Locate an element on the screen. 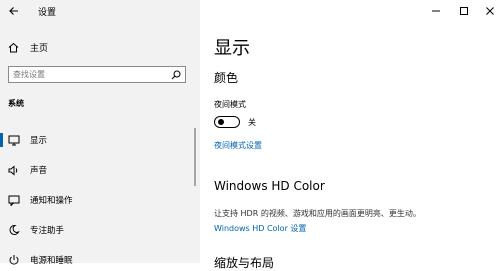 Image resolution: width=503 pixels, height=271 pixels. hd-color-description: 让支持 HDR 的视频、游戏和应用的画面更明亮、更生动。 is located at coordinates (317, 213).